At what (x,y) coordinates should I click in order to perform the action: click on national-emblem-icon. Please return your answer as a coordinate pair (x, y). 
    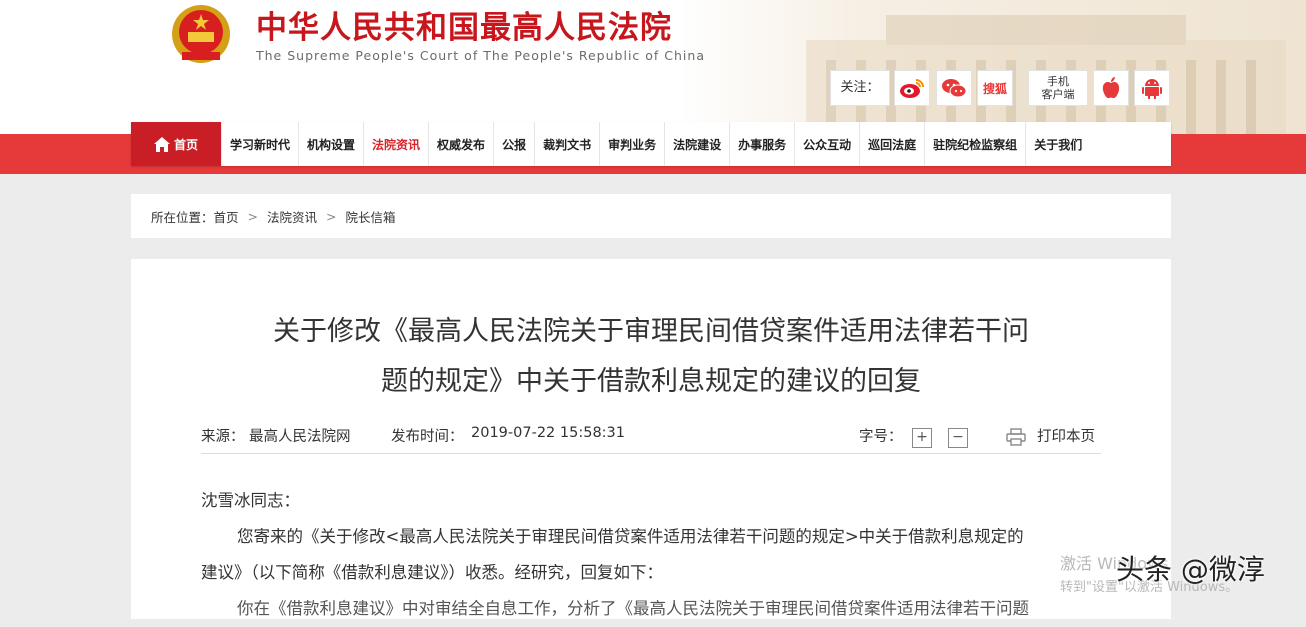
    Looking at the image, I should click on (201, 34).